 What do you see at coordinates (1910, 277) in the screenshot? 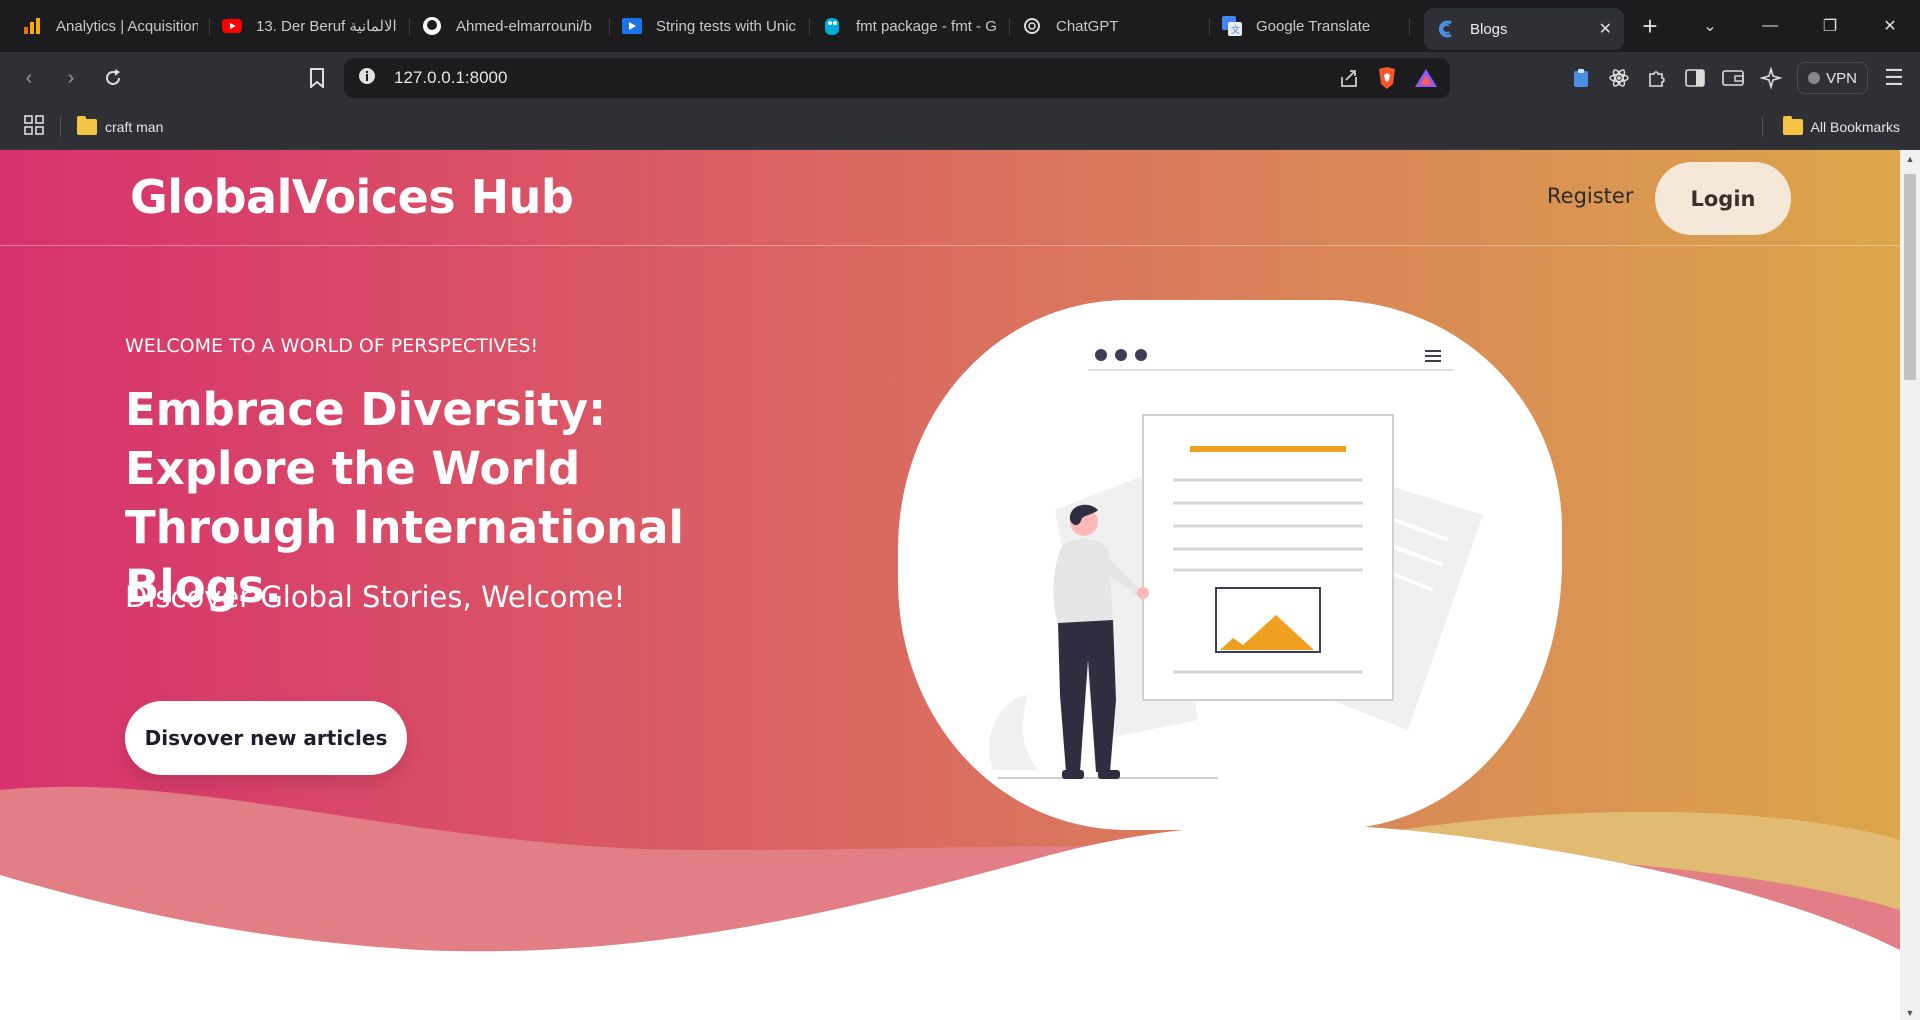
I see `scrollbar-thumb` at bounding box center [1910, 277].